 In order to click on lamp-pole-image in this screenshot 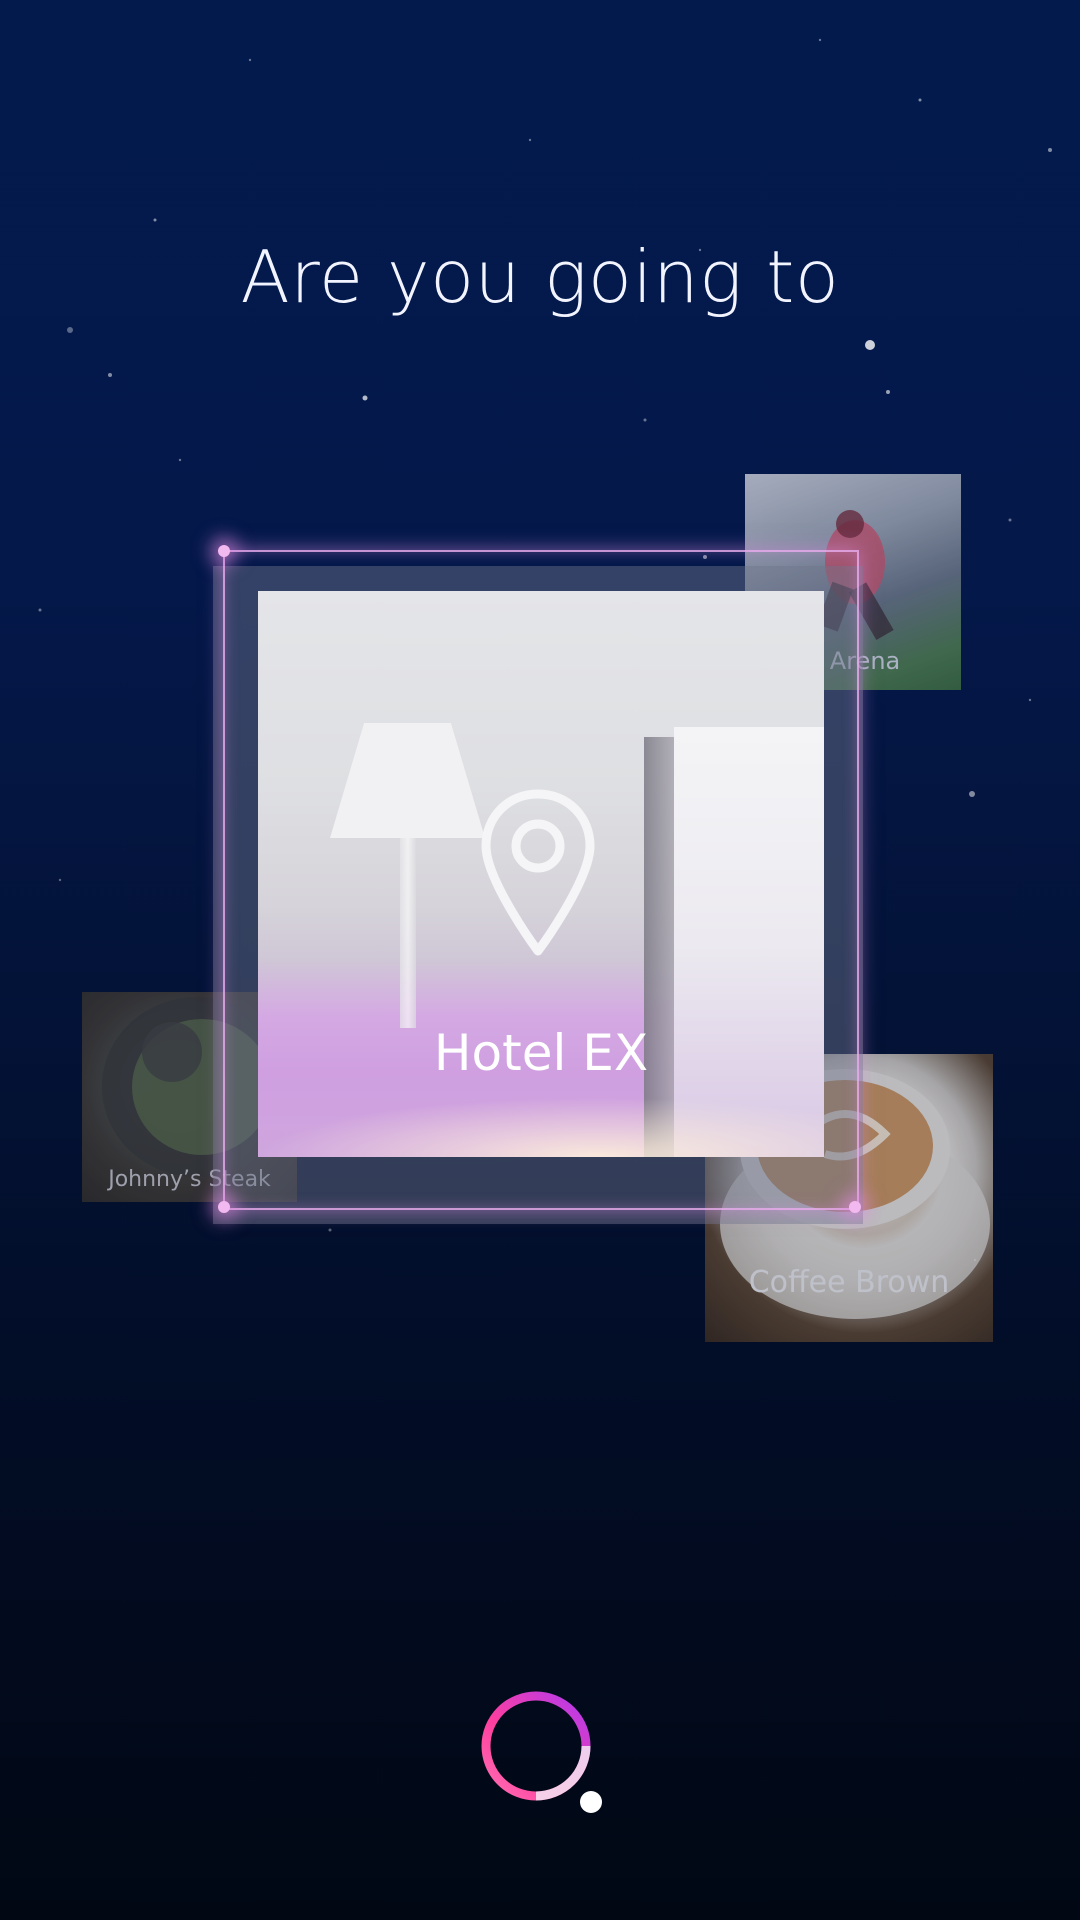, I will do `click(408, 933)`.